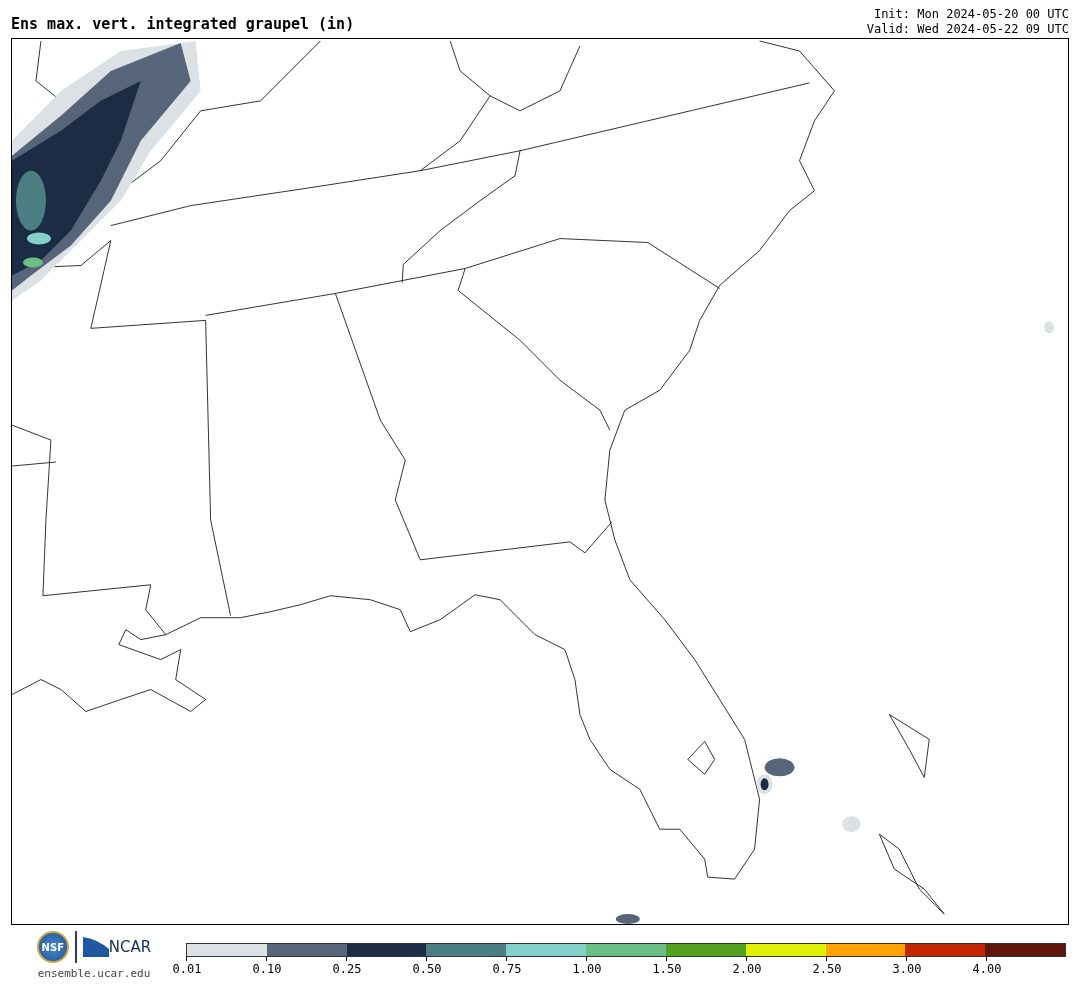 Image resolution: width=1080 pixels, height=988 pixels. Describe the element at coordinates (130, 947) in the screenshot. I see `ncar-logo: NCAR` at that location.